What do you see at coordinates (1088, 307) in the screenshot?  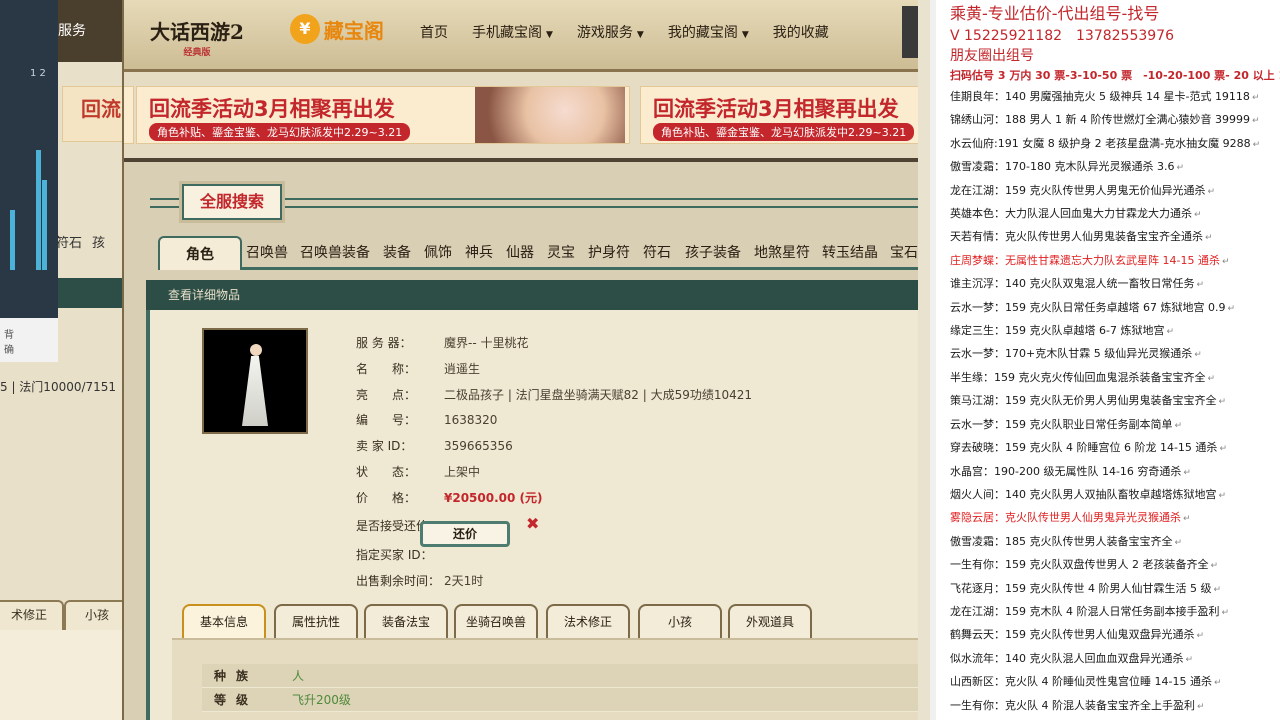 I see `list-item-text: 云水一梦：159 克火队日常任务卓越塔 67 炼狱地宫 0.9` at bounding box center [1088, 307].